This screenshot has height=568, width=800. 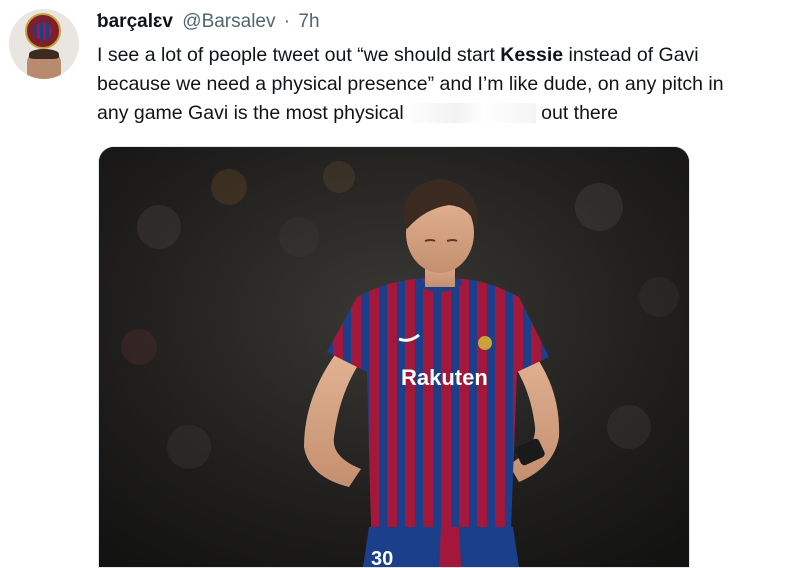 What do you see at coordinates (577, 113) in the screenshot?
I see `text-segment: out there` at bounding box center [577, 113].